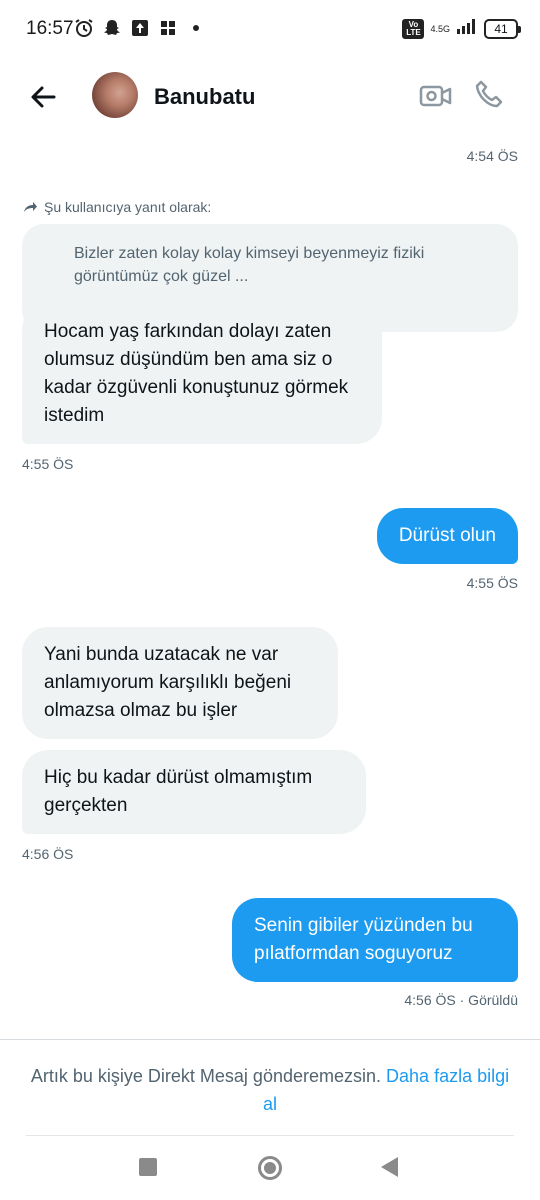 This screenshot has width=540, height=1200. Describe the element at coordinates (194, 792) in the screenshot. I see `message-bubble-incoming: Hiç bu kadar dürüst olmamıştım gerçekten` at that location.